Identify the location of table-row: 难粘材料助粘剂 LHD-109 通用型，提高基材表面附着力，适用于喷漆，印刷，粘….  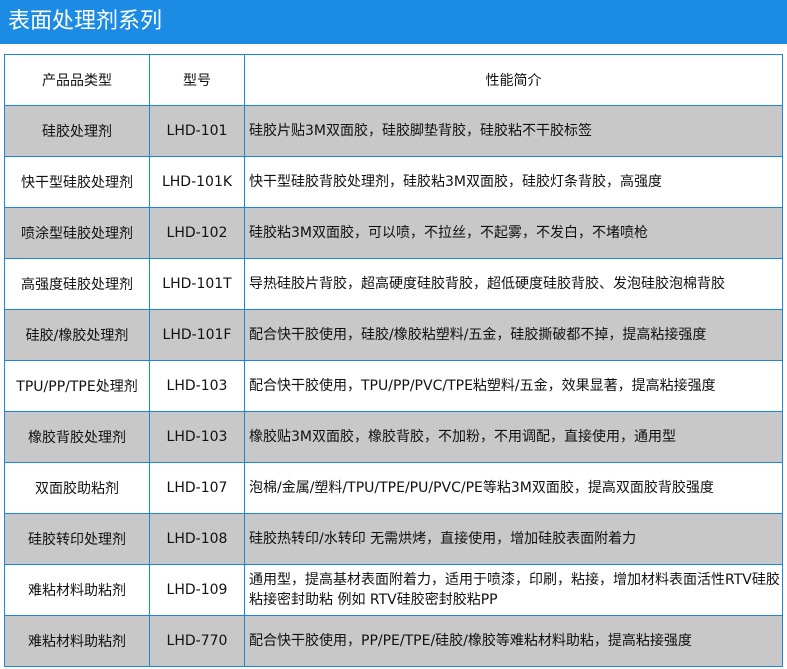
(393, 590).